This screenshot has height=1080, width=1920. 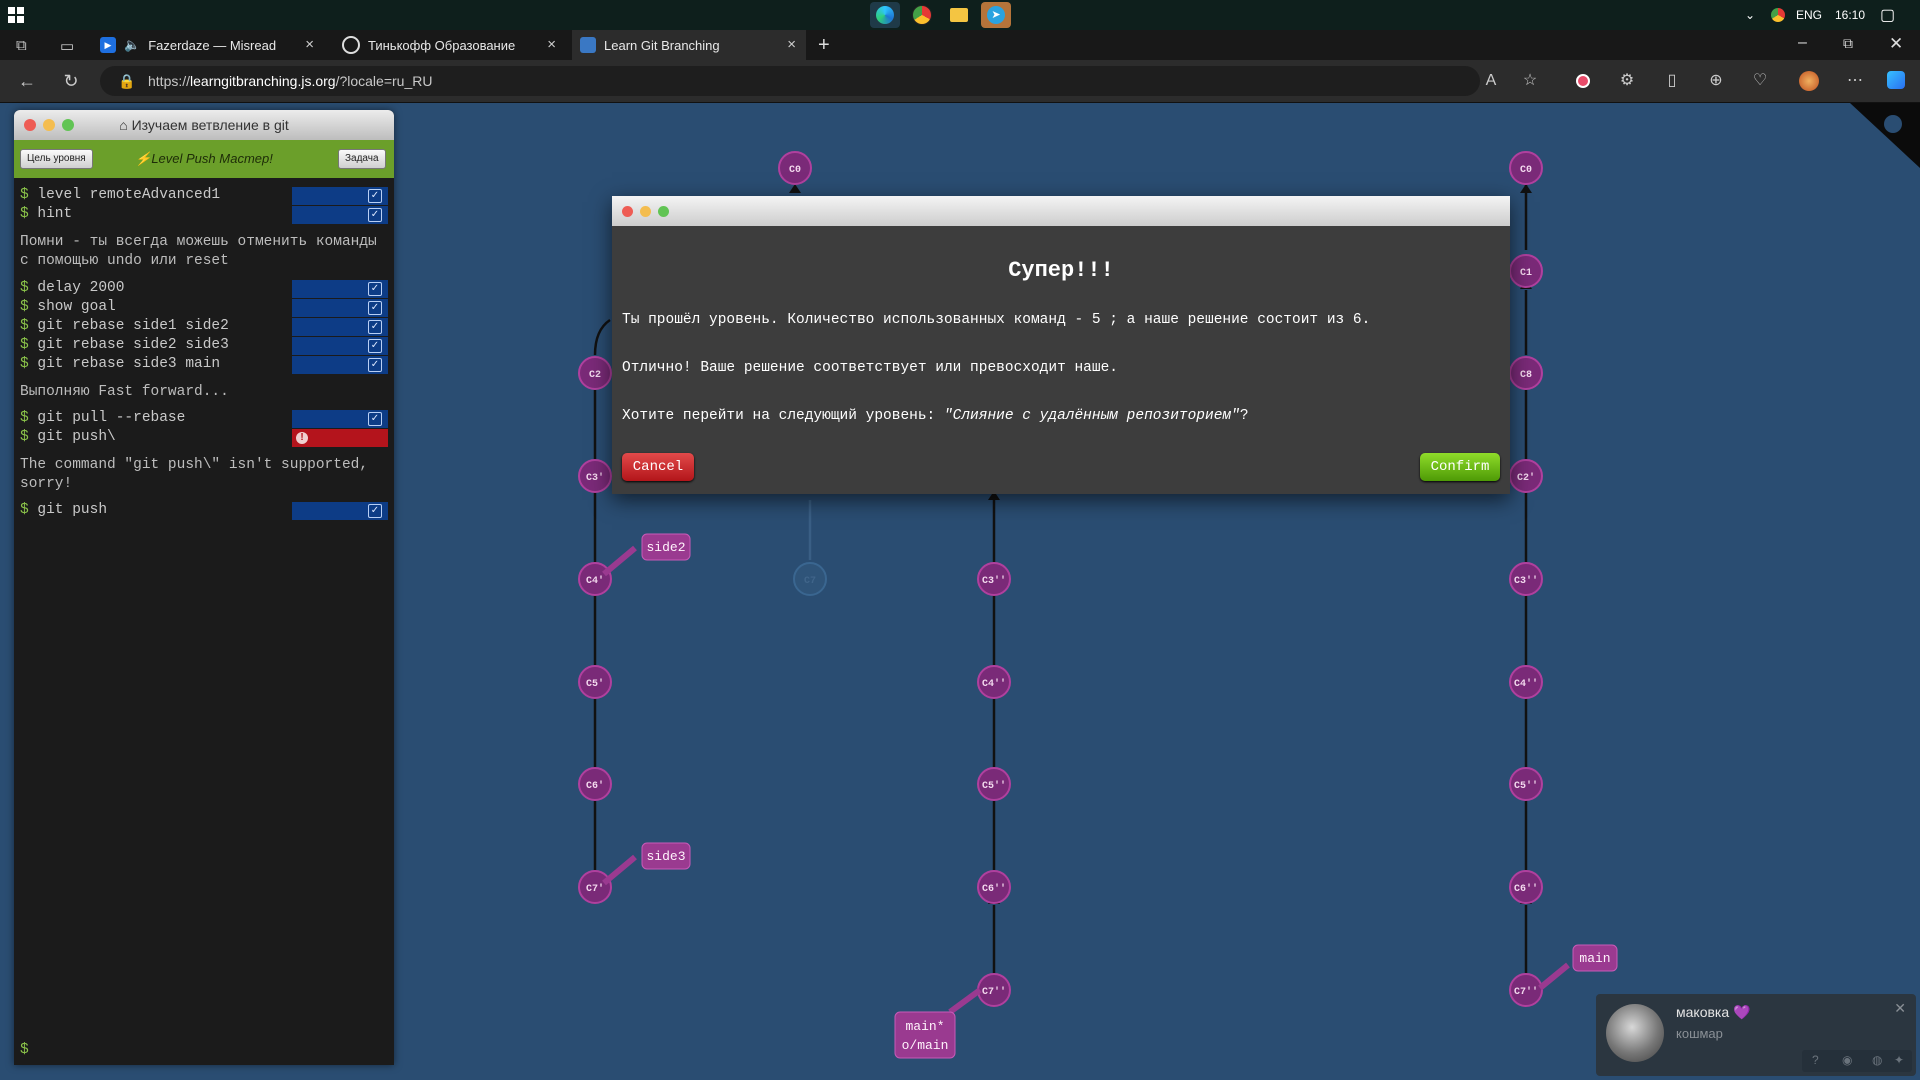 I want to click on node-label: C4', so click(x=595, y=581).